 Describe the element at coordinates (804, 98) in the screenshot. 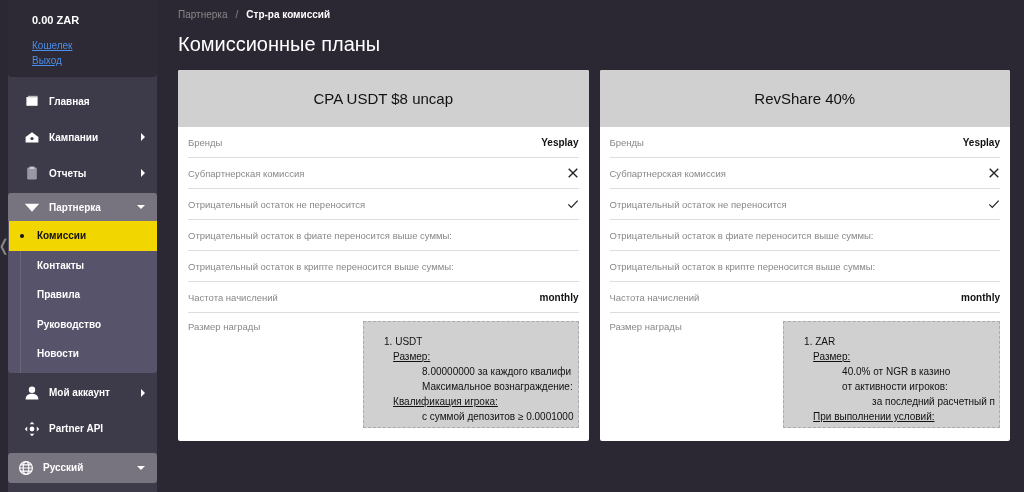

I see `plan-title: RevShare 40%` at that location.